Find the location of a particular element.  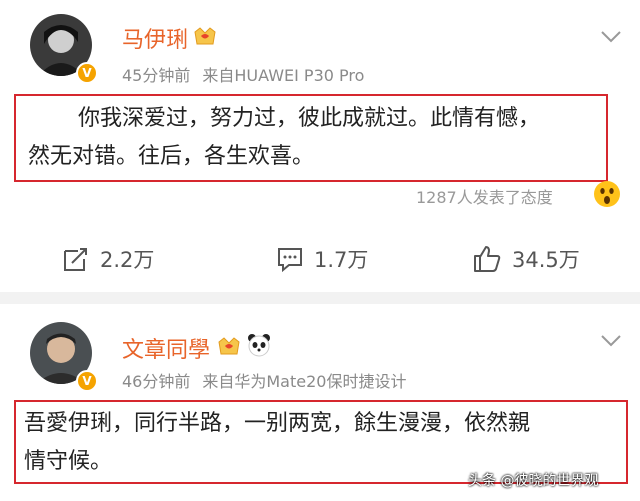

comment-button: 1.7万 is located at coordinates (322, 259).